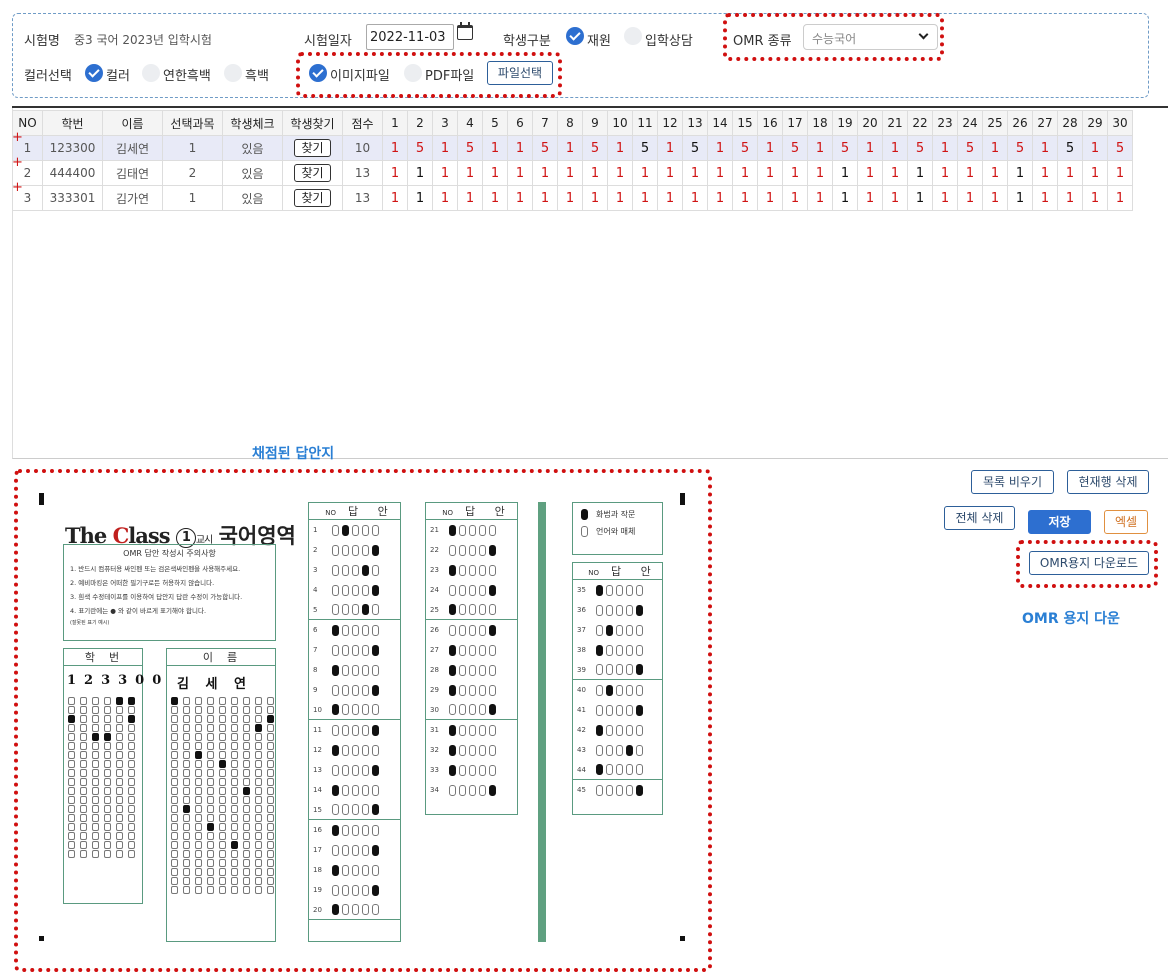  I want to click on grid-question-header: 8, so click(570, 123).